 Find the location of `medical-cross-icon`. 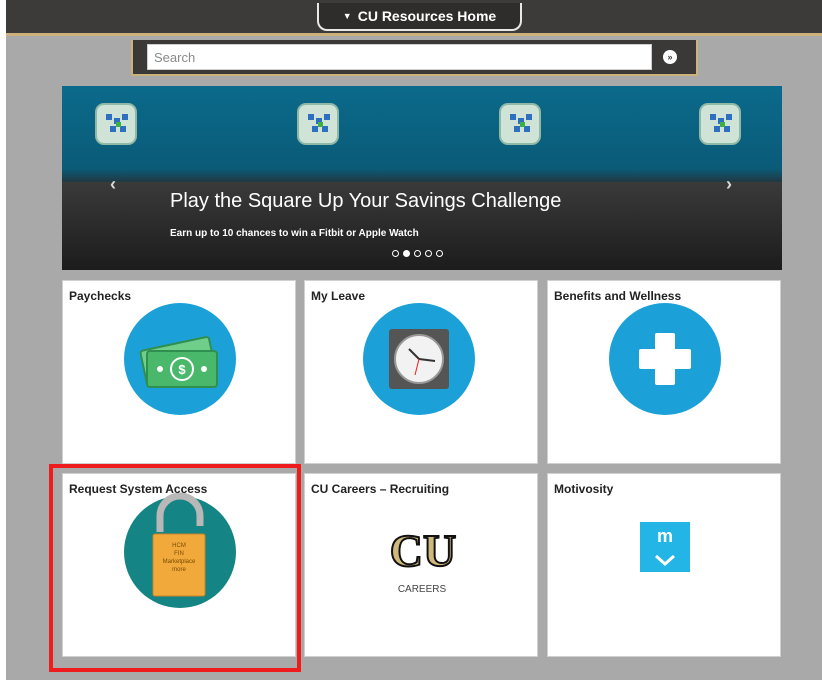

medical-cross-icon is located at coordinates (665, 359).